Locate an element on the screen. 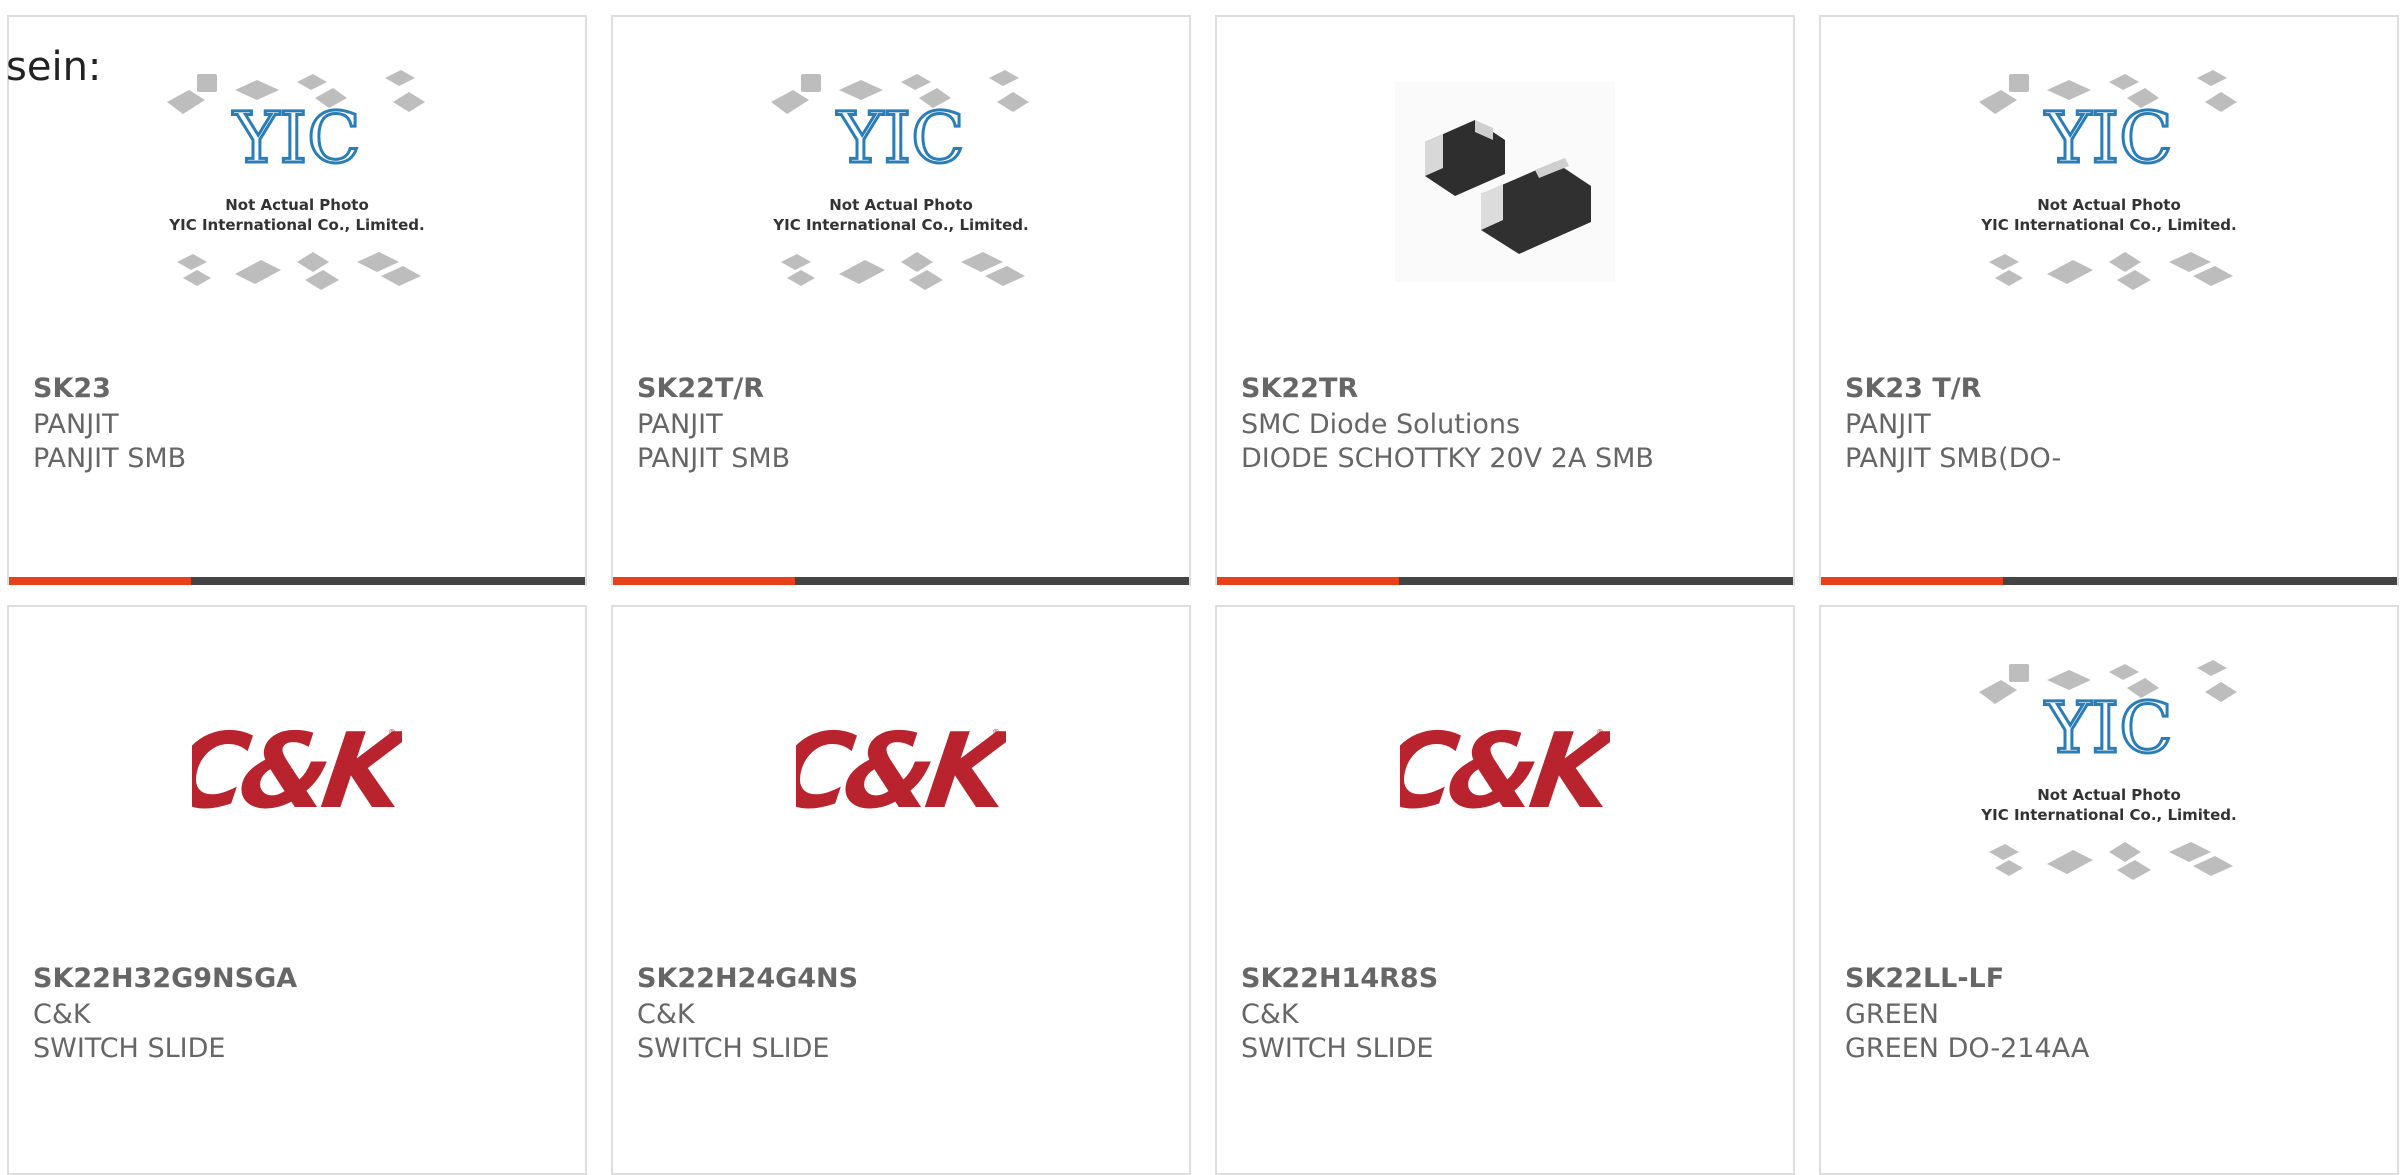 The height and width of the screenshot is (1175, 2400). product-image is located at coordinates (1505, 182).